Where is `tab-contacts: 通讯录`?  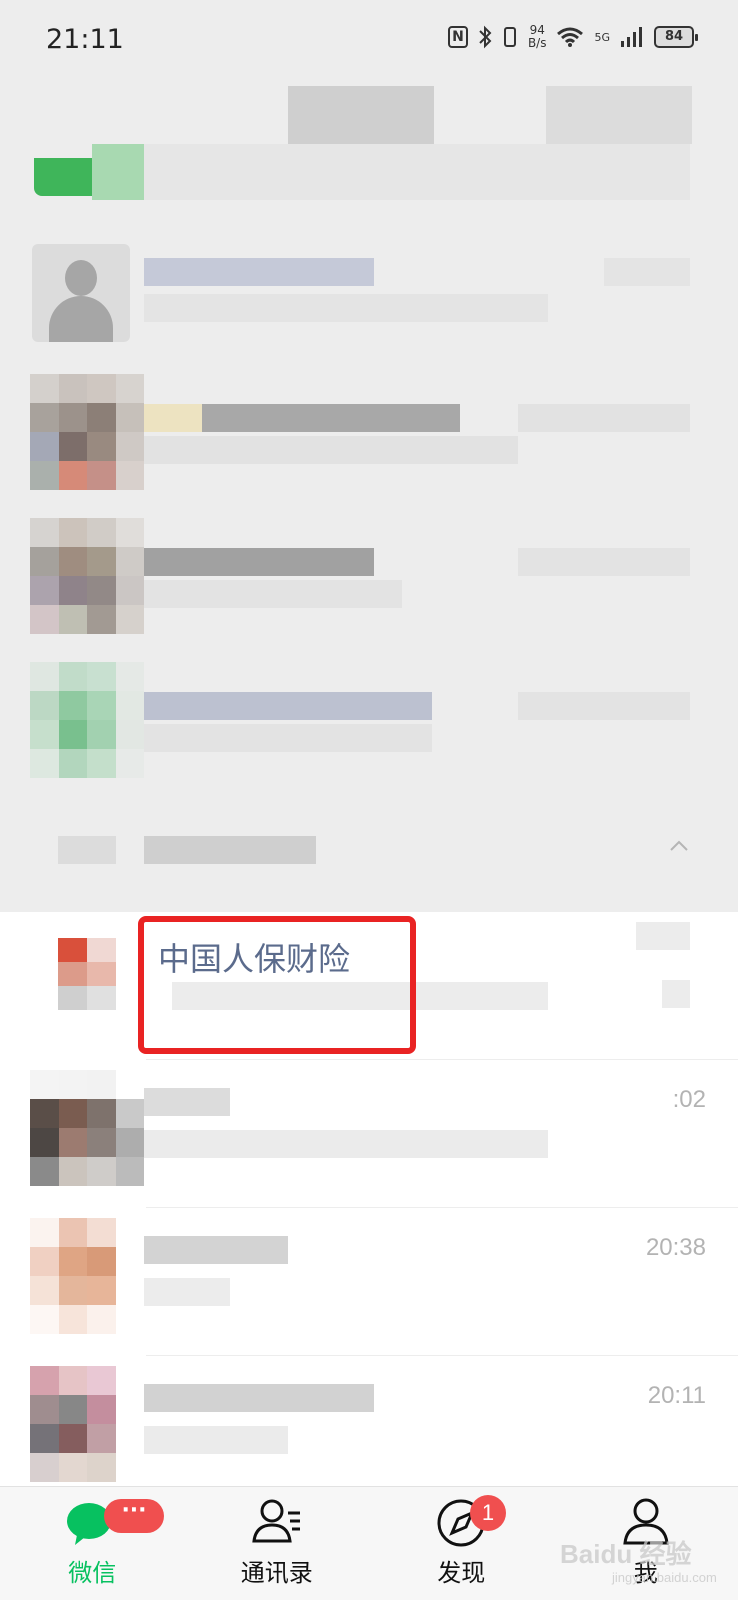 tab-contacts: 通讯录 is located at coordinates (277, 1543).